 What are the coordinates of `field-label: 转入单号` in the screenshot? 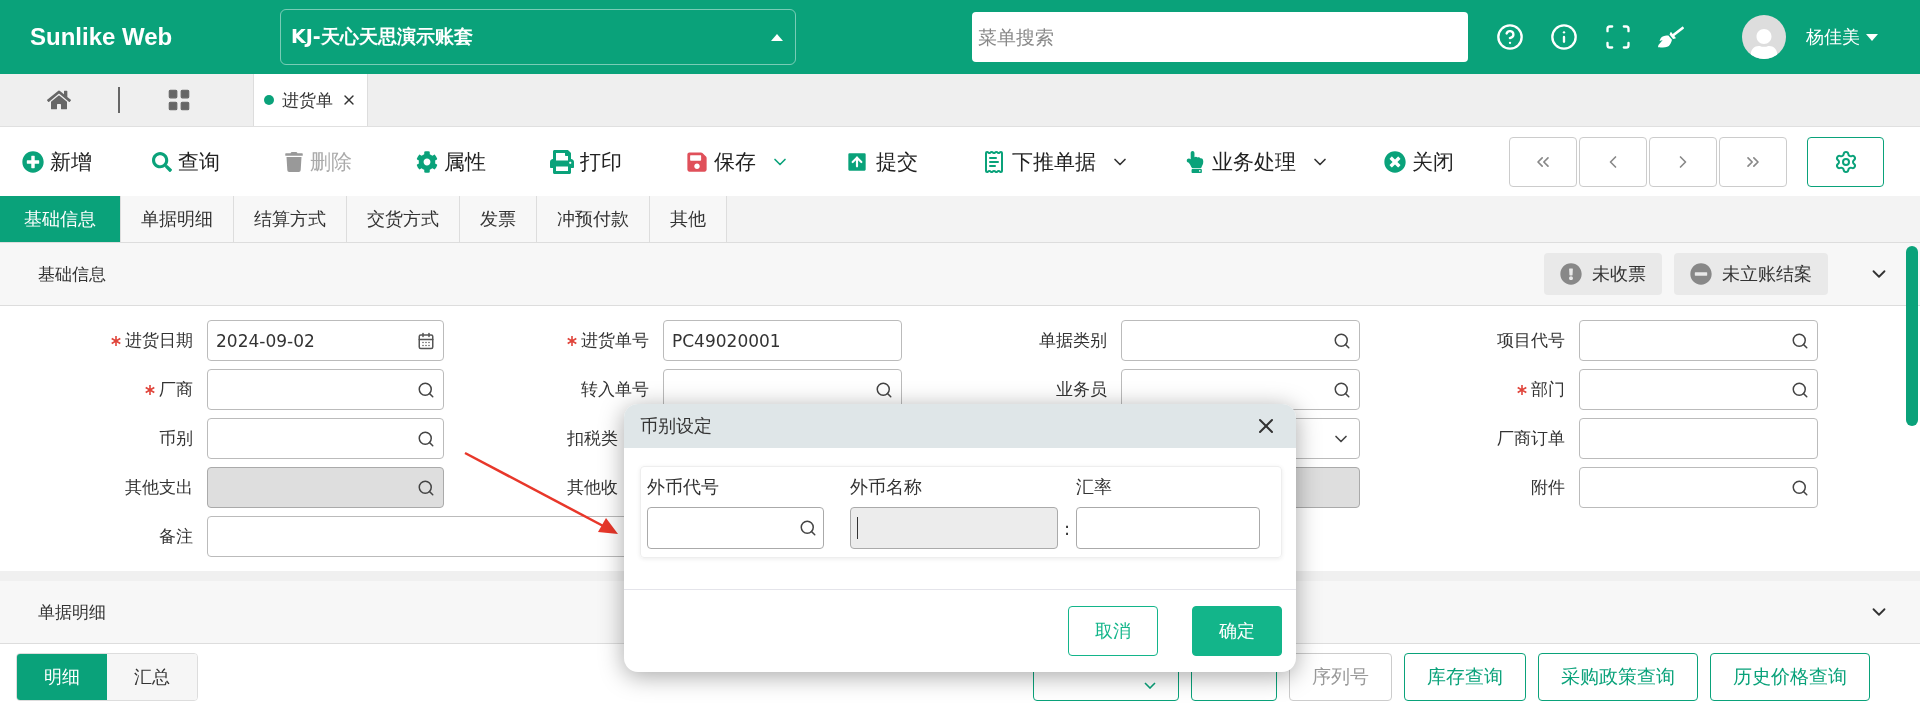 It's located at (615, 389).